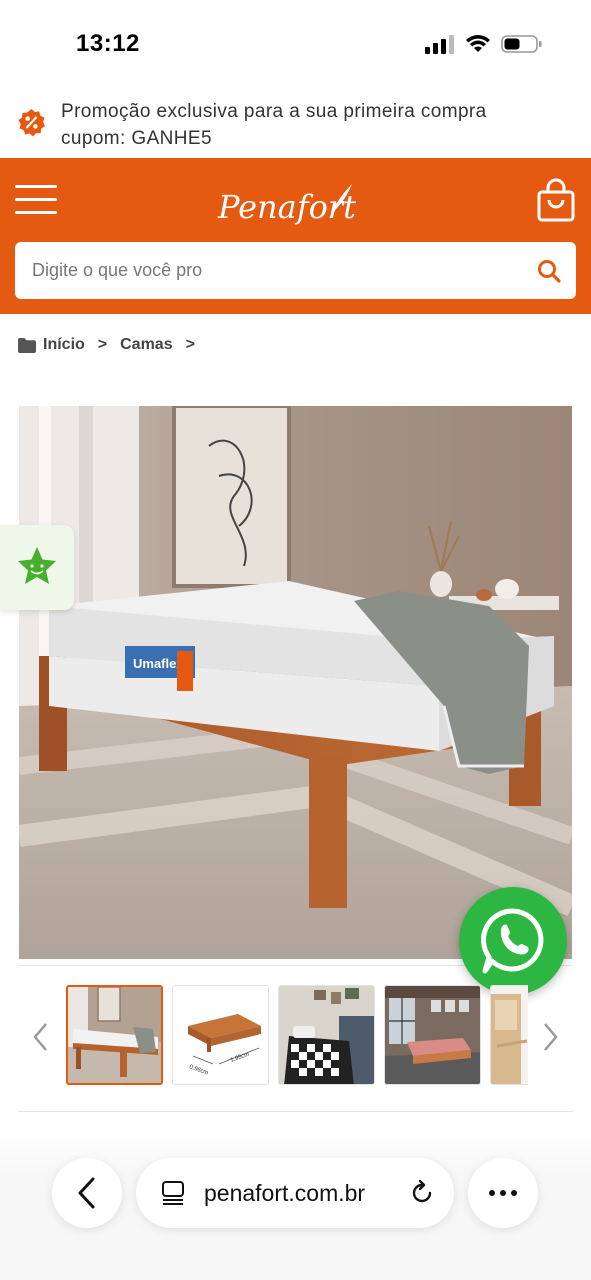 This screenshot has height=1280, width=591. I want to click on browser-toolbar: penafort.com.br, so click(295, 1205).